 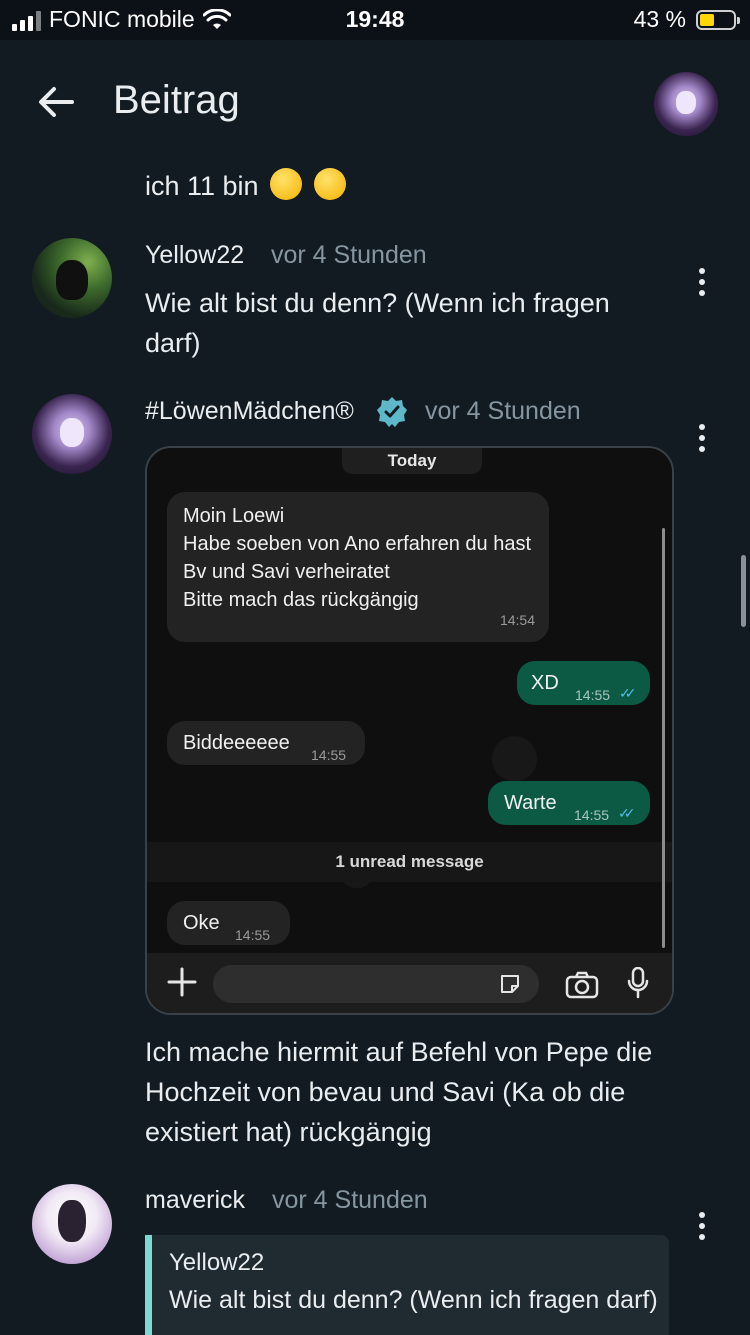 I want to click on app-header: Beitrag, so click(x=375, y=100).